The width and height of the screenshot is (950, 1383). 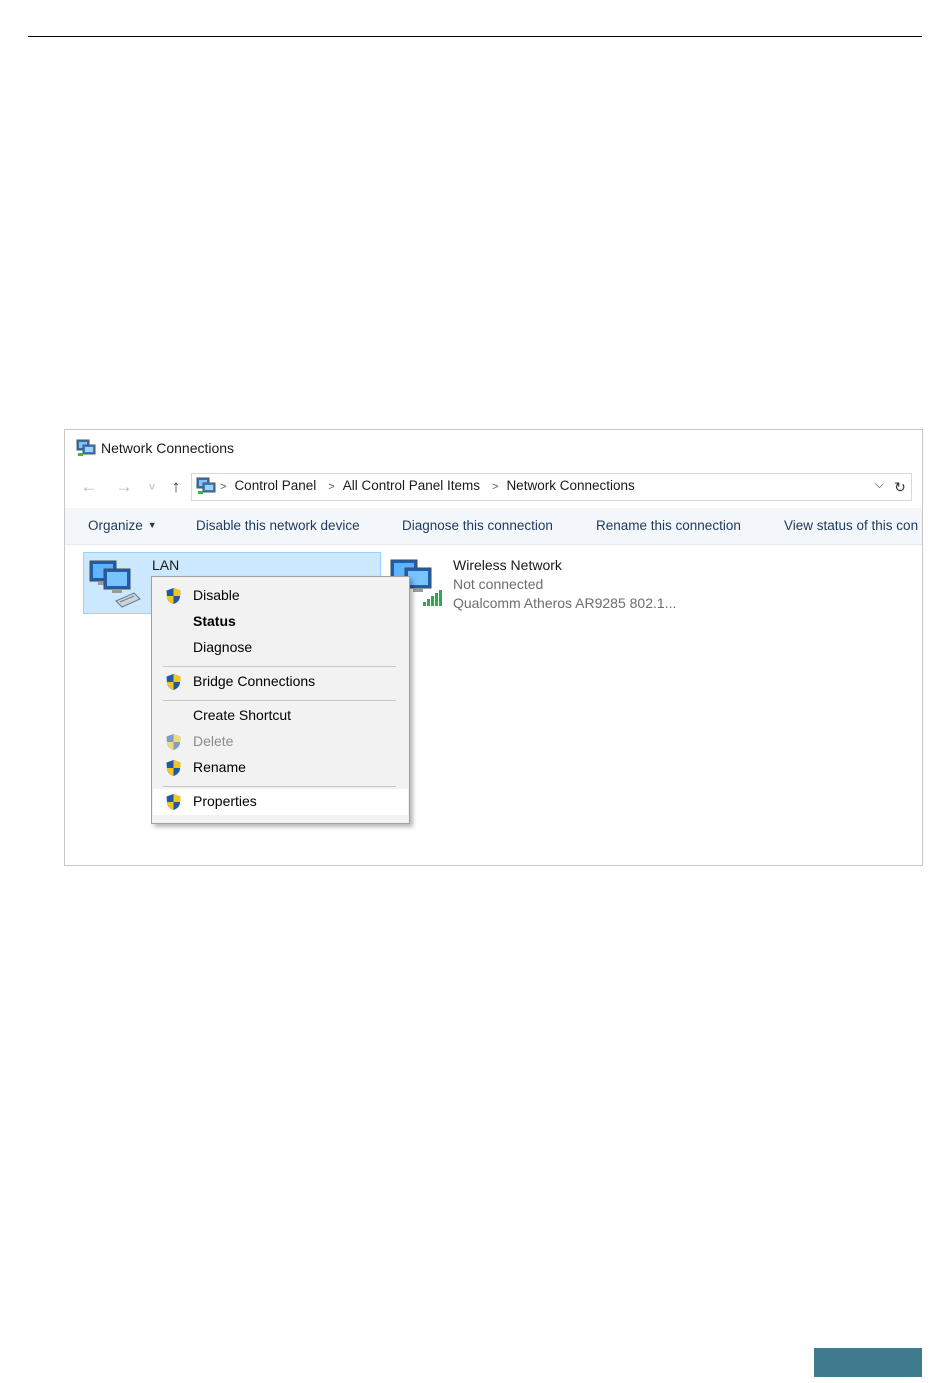 I want to click on menu-item-label: Status, so click(x=214, y=621).